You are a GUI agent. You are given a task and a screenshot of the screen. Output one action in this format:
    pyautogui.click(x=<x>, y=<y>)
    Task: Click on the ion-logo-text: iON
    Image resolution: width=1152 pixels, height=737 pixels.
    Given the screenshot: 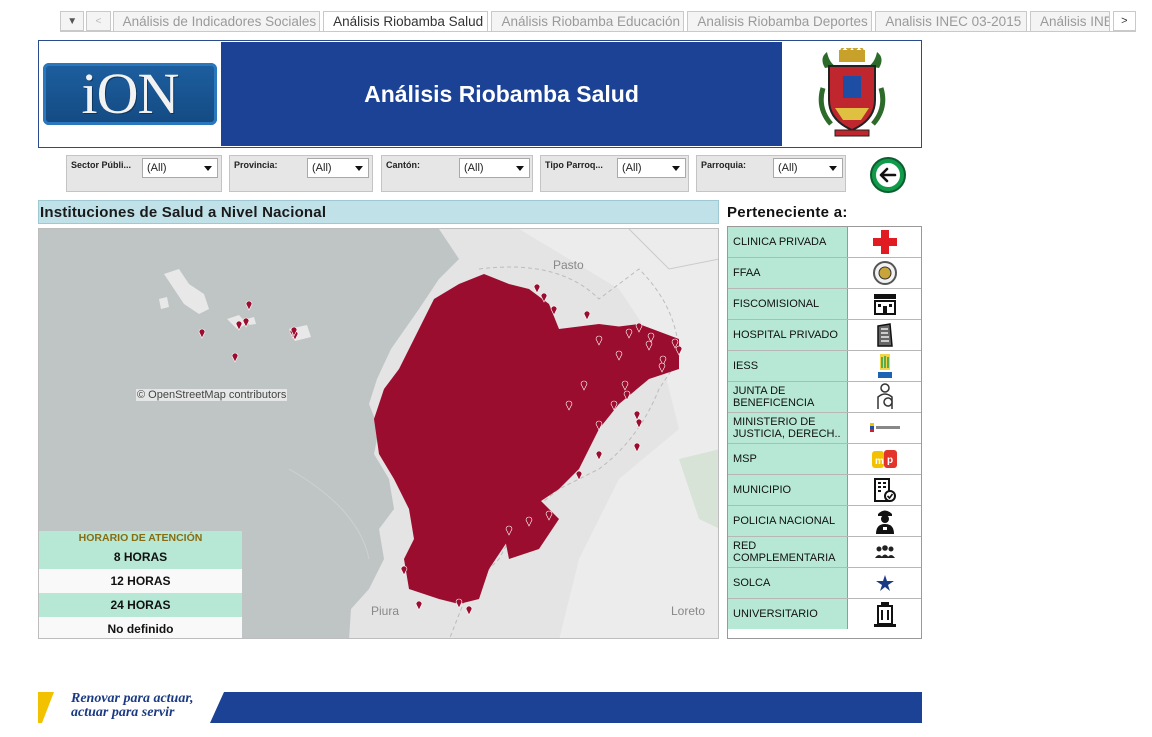 What is the action you would take?
    pyautogui.click(x=130, y=93)
    